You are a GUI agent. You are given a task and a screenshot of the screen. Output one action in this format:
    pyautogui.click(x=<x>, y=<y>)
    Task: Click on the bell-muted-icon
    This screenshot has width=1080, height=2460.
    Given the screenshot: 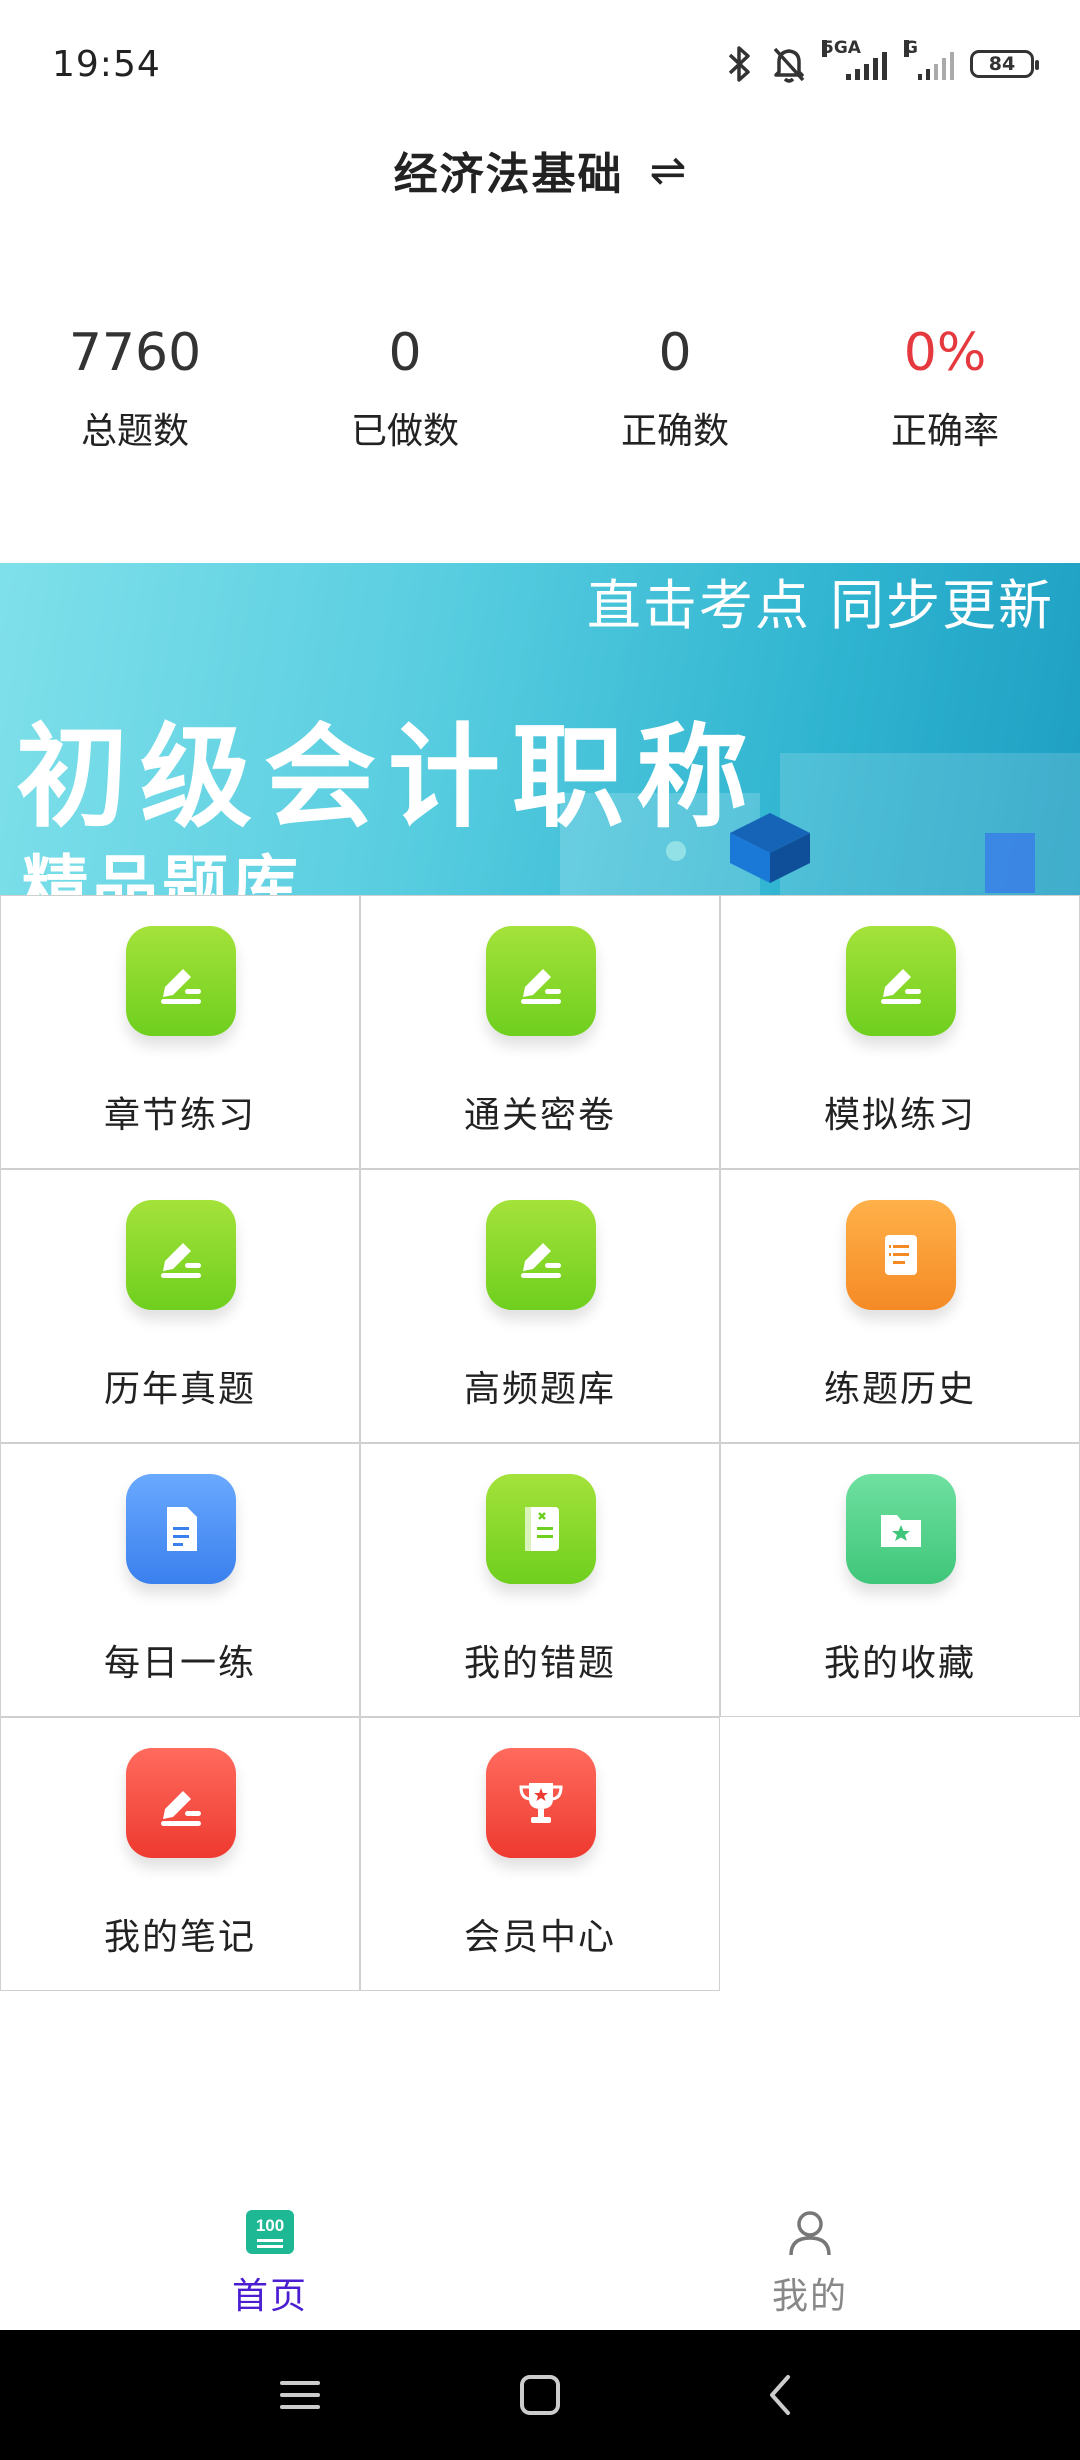 What is the action you would take?
    pyautogui.click(x=789, y=65)
    